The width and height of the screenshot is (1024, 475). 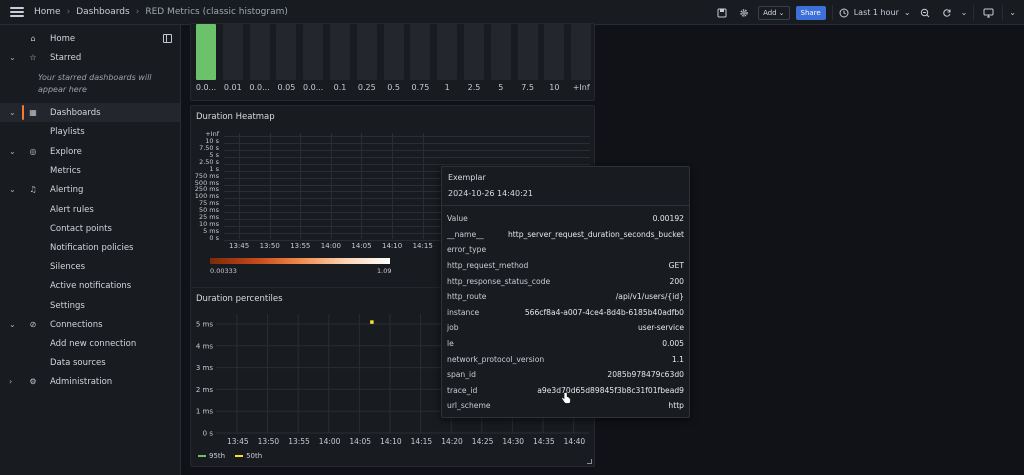 What do you see at coordinates (248, 456) in the screenshot?
I see `legend-item-50th: 50th` at bounding box center [248, 456].